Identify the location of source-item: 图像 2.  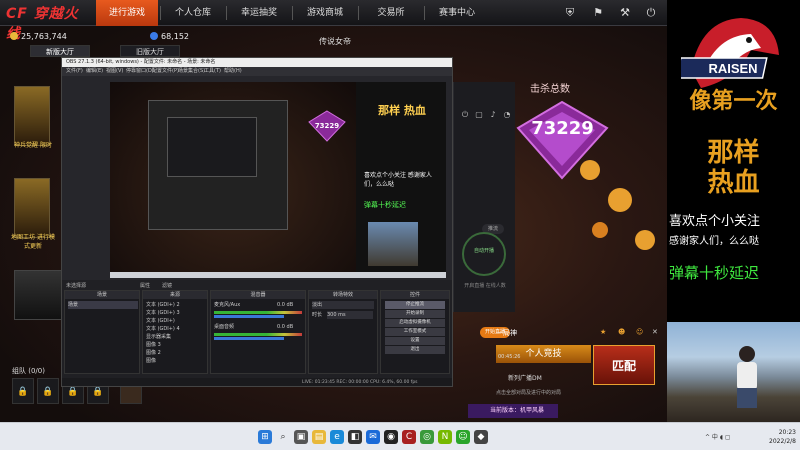
(153, 353).